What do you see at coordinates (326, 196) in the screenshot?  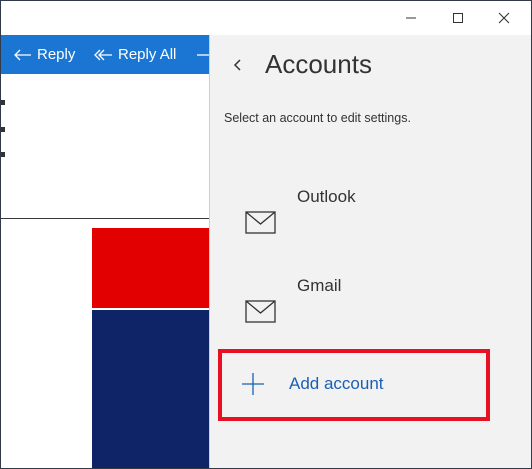 I see `account-name: Outlook` at bounding box center [326, 196].